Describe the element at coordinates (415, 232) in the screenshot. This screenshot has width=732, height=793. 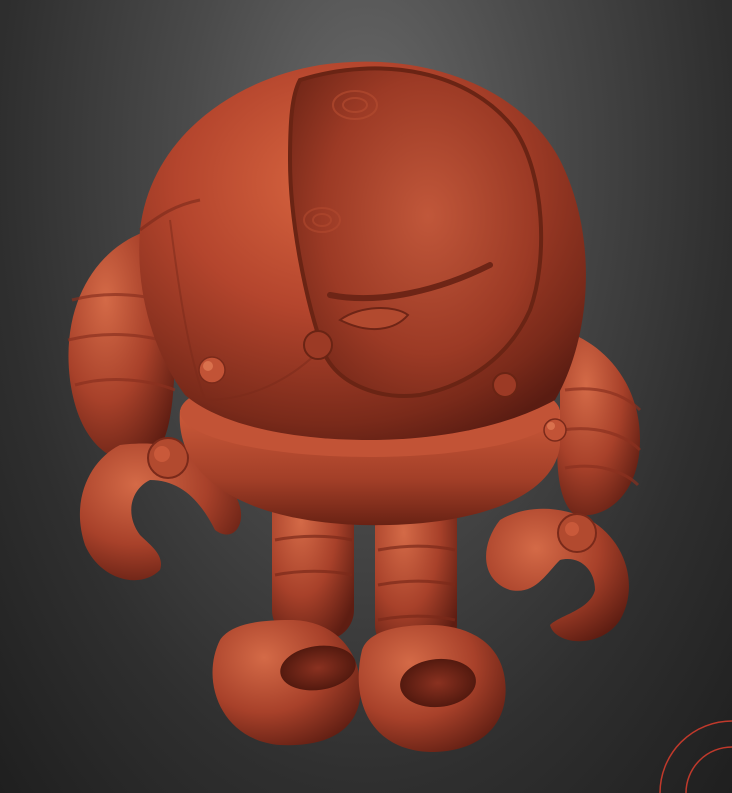
I see `visor-opening` at that location.